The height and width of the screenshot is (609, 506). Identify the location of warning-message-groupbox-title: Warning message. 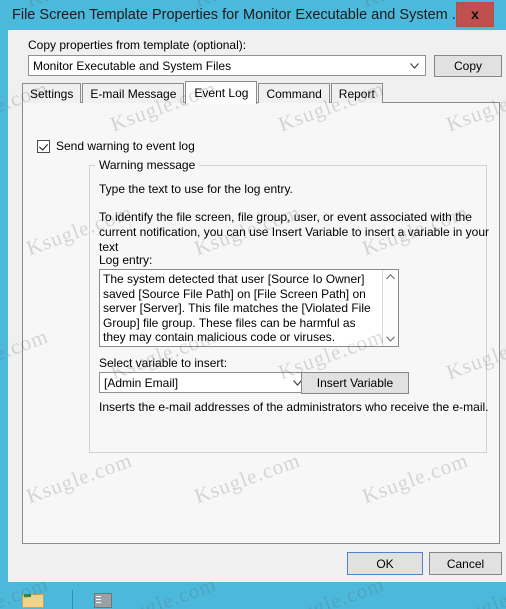
(147, 165).